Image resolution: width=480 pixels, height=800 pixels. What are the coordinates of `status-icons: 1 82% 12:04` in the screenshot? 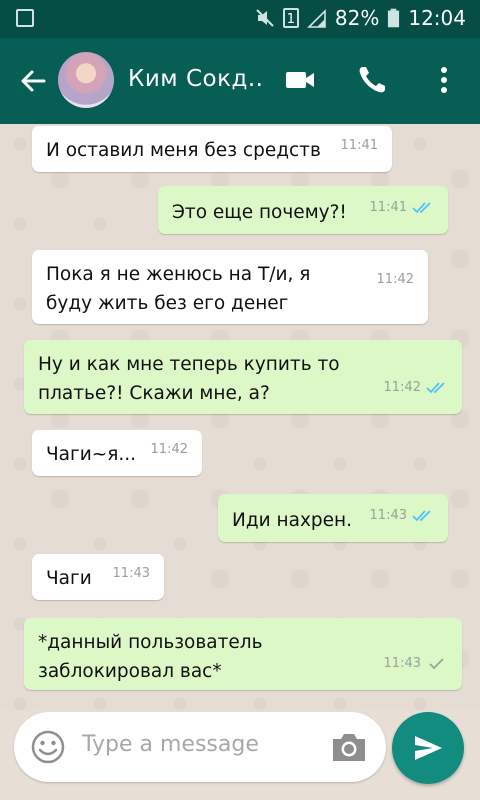 It's located at (360, 18).